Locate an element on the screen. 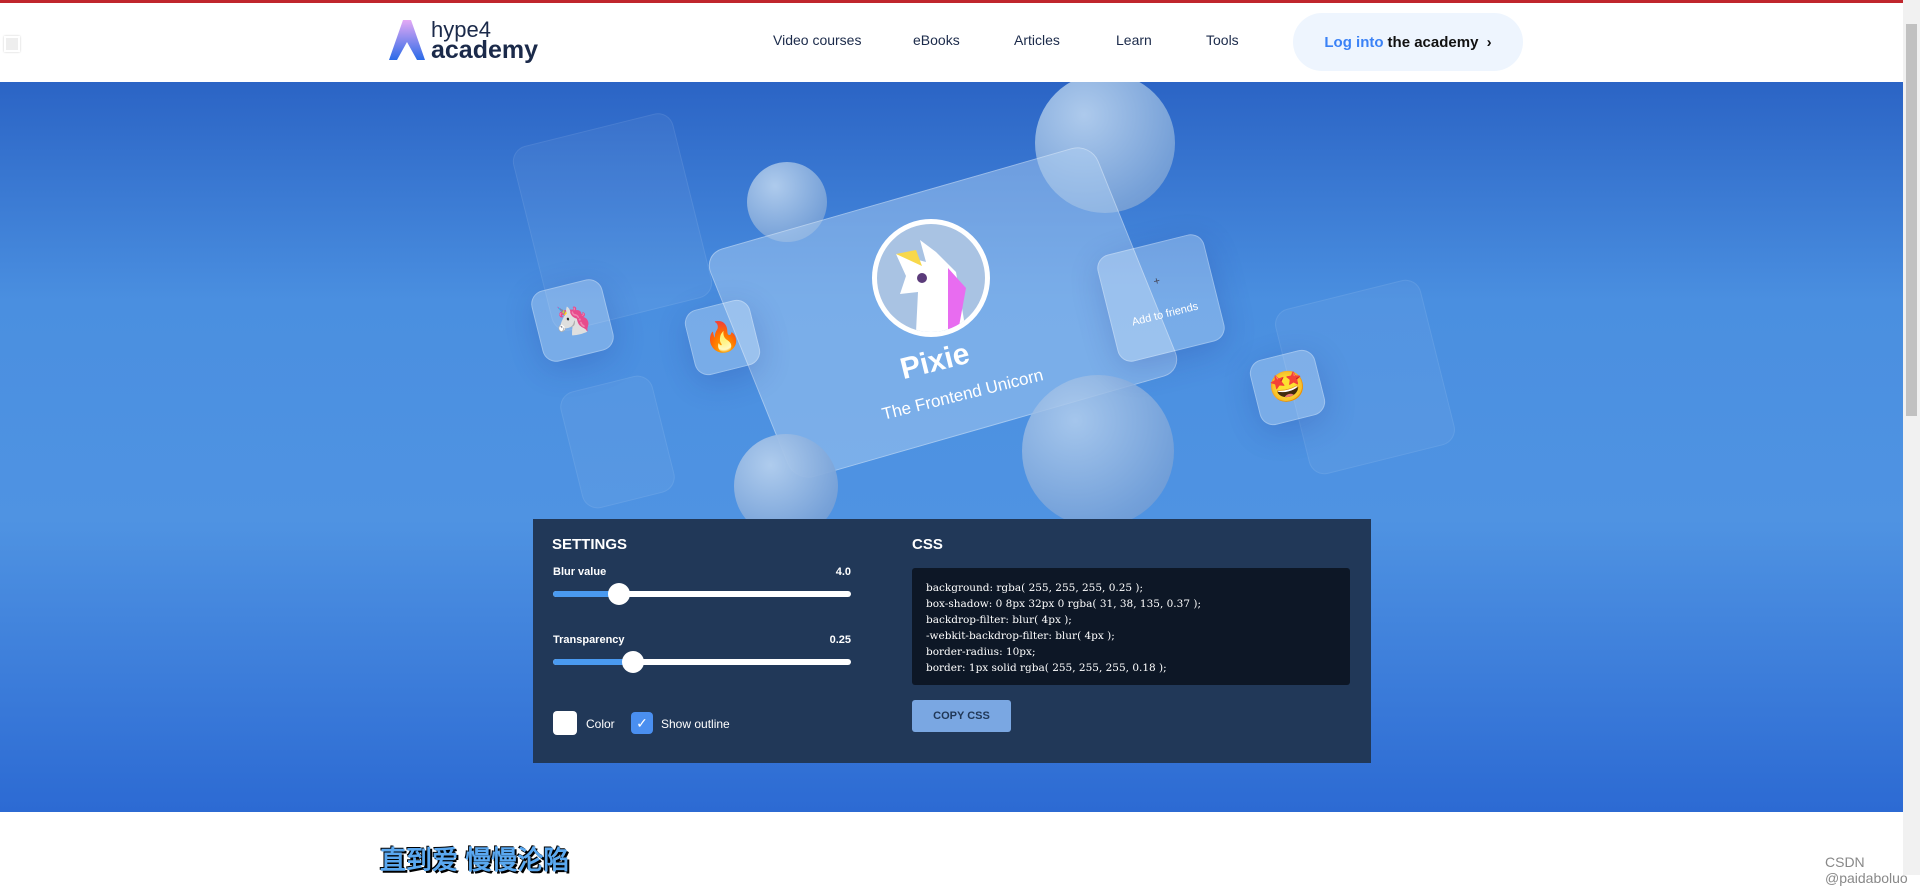 The image size is (1920, 886). nav-learn: Learn is located at coordinates (1134, 40).